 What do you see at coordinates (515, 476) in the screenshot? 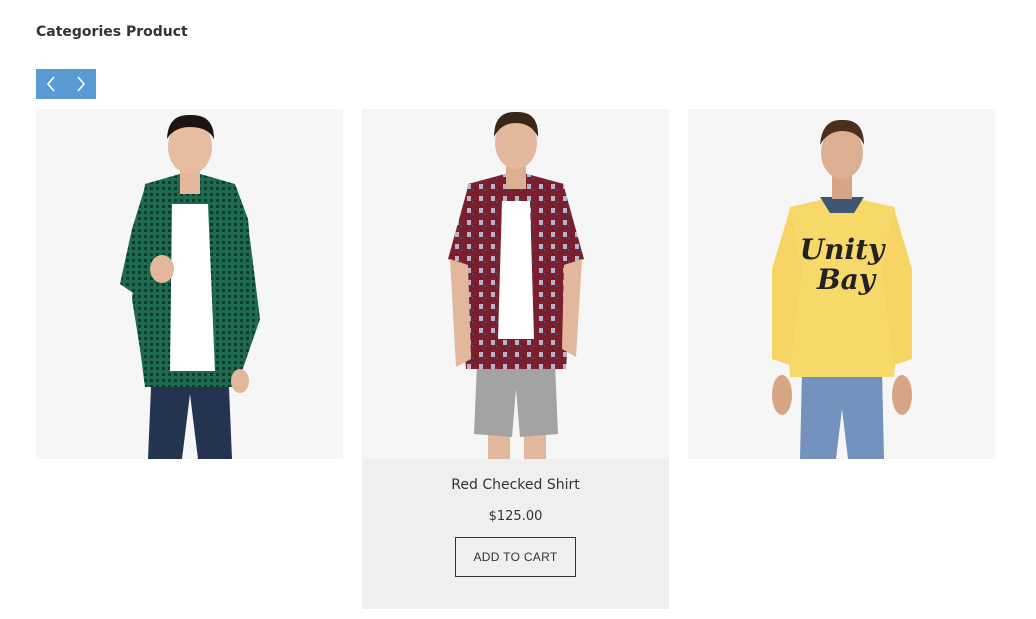
I see `product-name: Red Checked Shirt` at bounding box center [515, 476].